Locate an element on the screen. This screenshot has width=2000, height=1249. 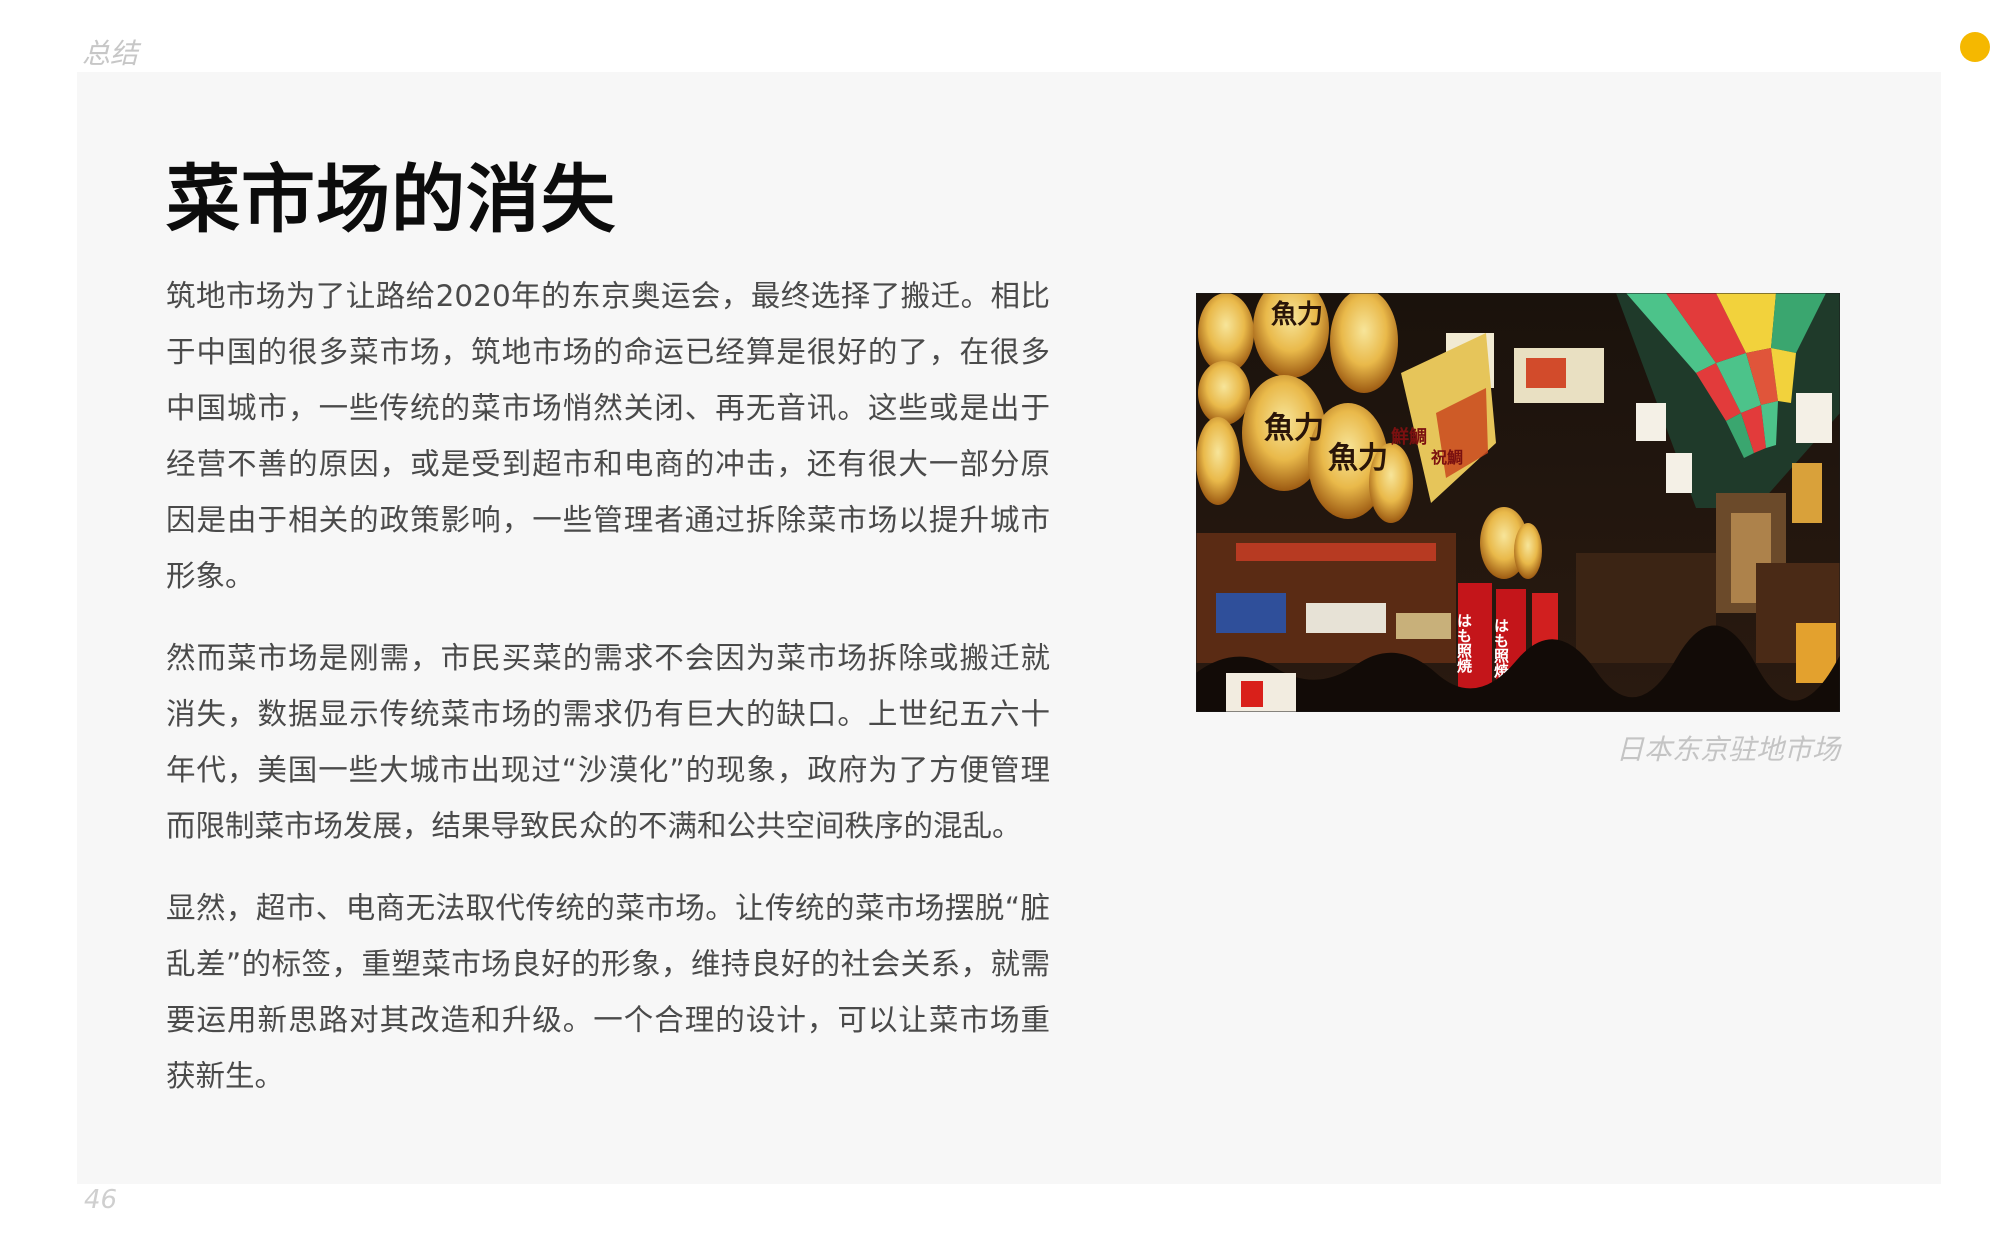
page-number: 46 is located at coordinates (101, 1200).